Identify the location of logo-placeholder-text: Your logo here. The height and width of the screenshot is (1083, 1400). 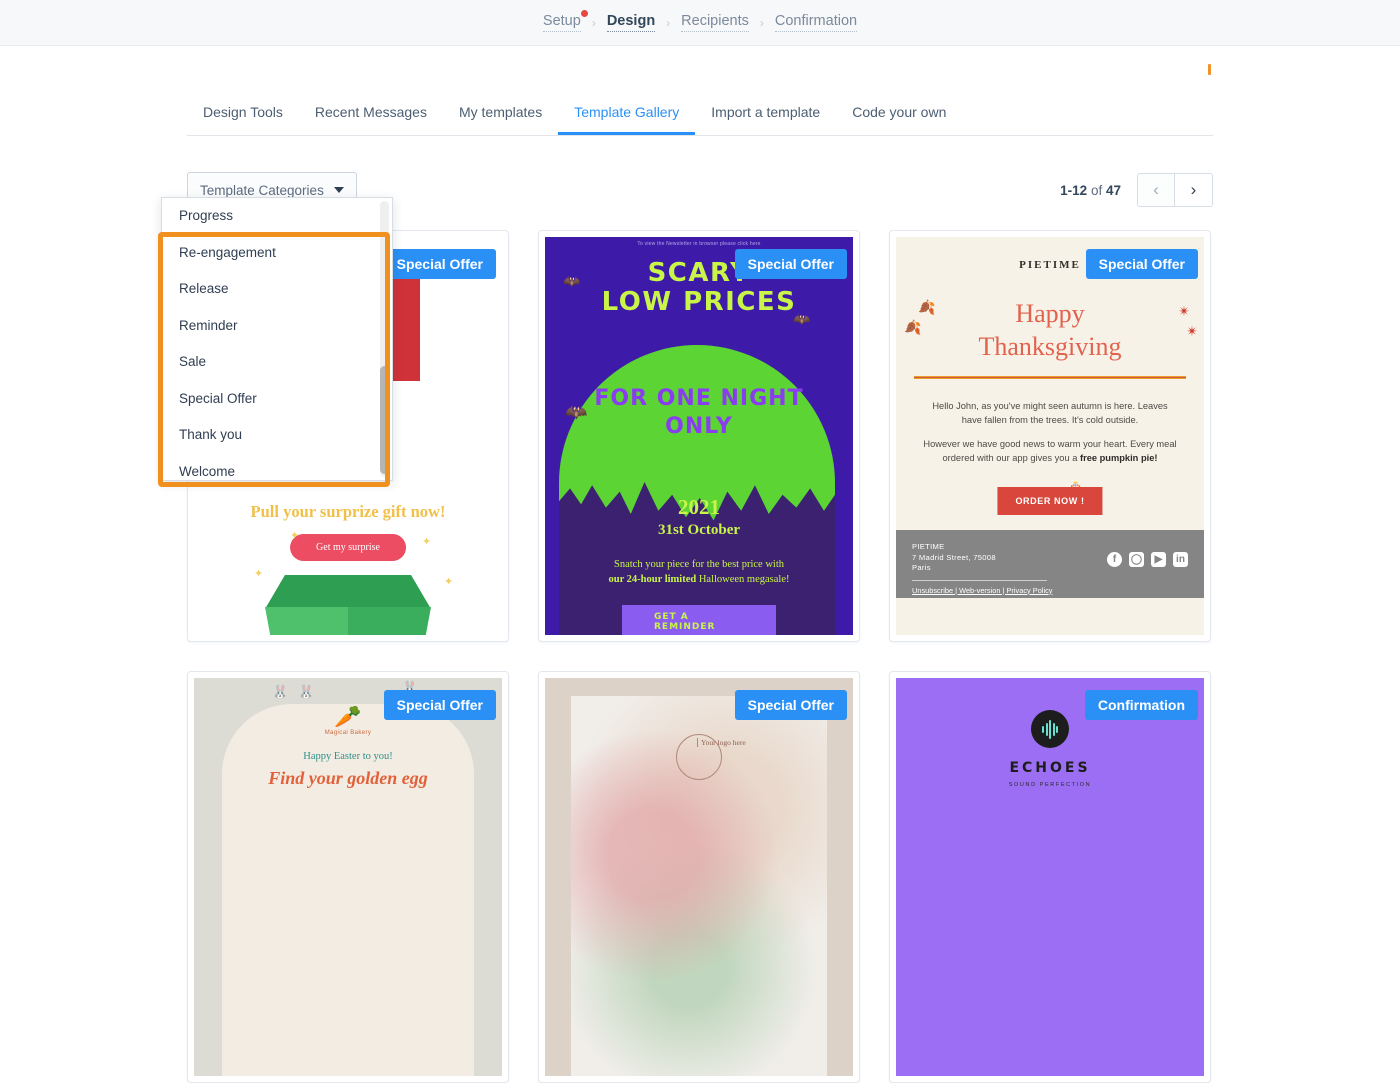
(721, 742).